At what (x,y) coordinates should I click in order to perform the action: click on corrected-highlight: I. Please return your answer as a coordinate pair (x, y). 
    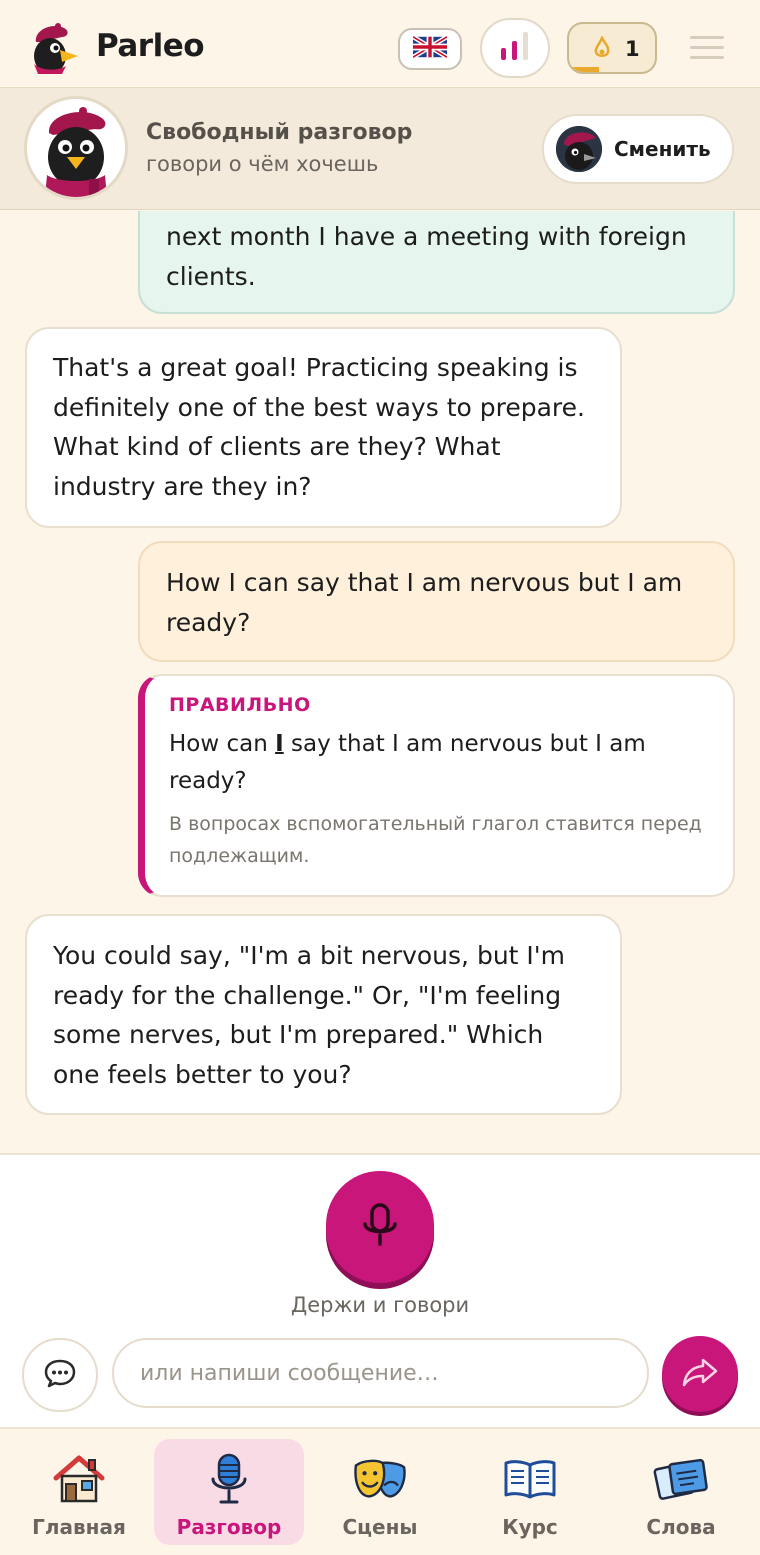
    Looking at the image, I should click on (279, 744).